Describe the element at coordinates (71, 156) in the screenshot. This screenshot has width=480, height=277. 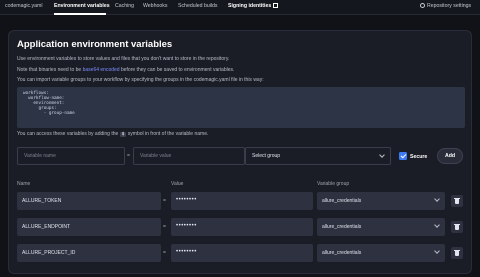
I see `variable-name-input: Variable name` at that location.